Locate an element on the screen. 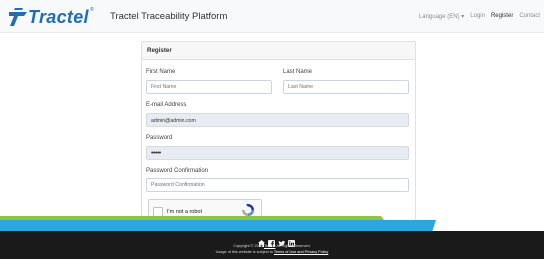 The height and width of the screenshot is (259, 544). last-name-input is located at coordinates (346, 87).